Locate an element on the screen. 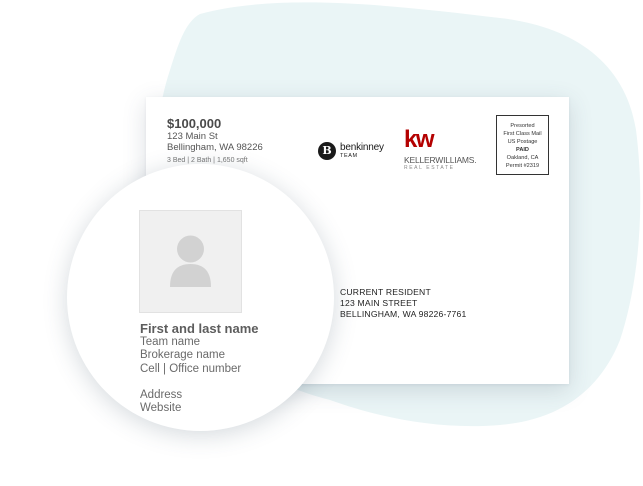  person-silhouette-icon is located at coordinates (190, 261).